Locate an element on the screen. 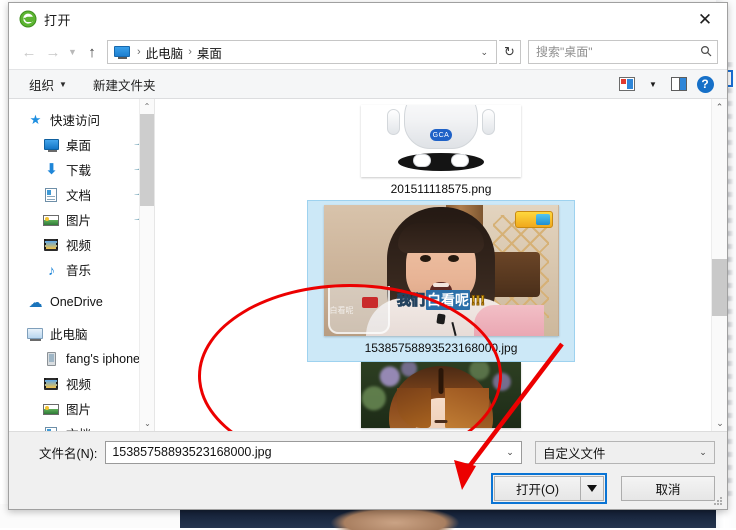  sidebar-scroll-up-icon: ⌃ is located at coordinates (147, 106).